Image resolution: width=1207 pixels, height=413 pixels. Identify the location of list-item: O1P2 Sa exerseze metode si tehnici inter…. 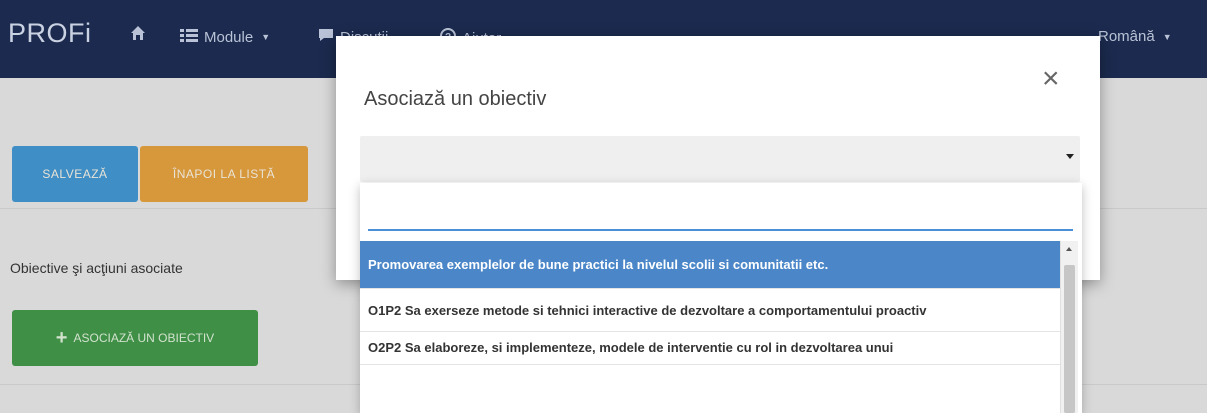
(710, 310).